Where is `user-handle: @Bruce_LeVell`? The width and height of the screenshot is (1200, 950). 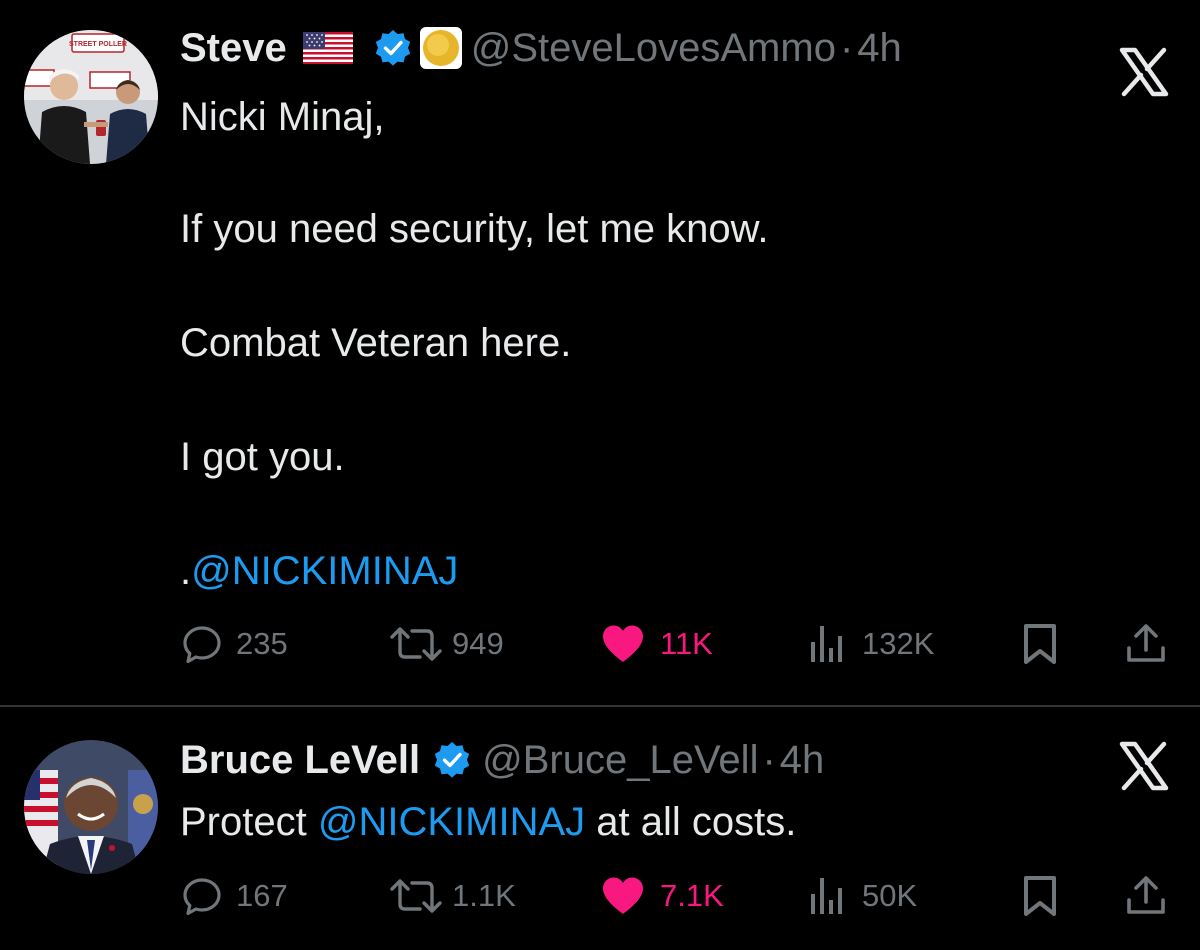 user-handle: @Bruce_LeVell is located at coordinates (620, 760).